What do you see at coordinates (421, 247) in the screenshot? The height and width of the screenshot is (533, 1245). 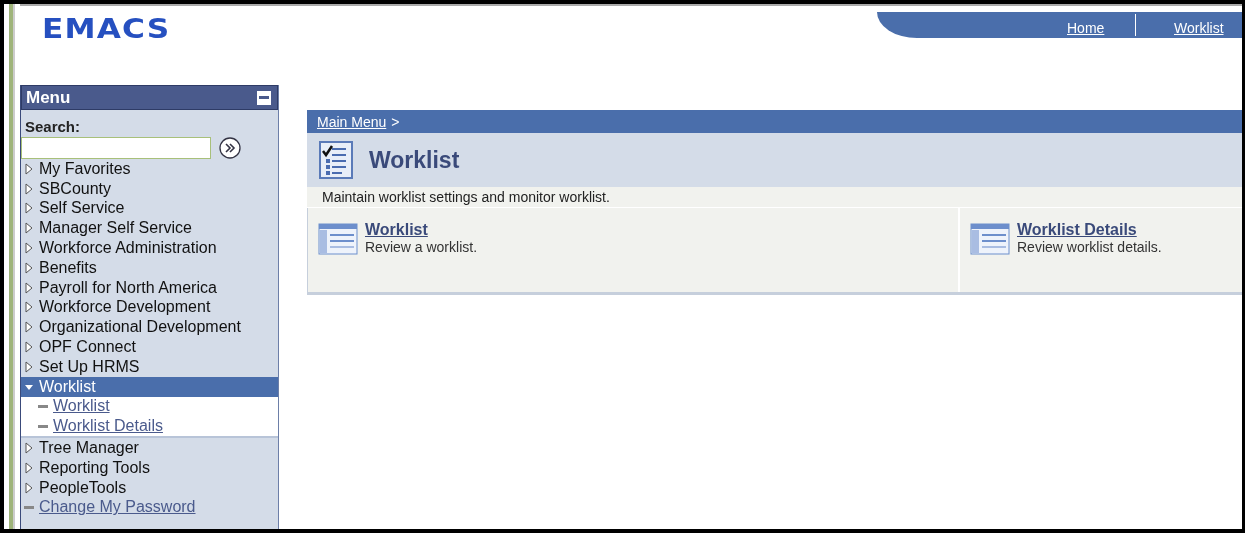 I see `card-description: Review a worklist.` at bounding box center [421, 247].